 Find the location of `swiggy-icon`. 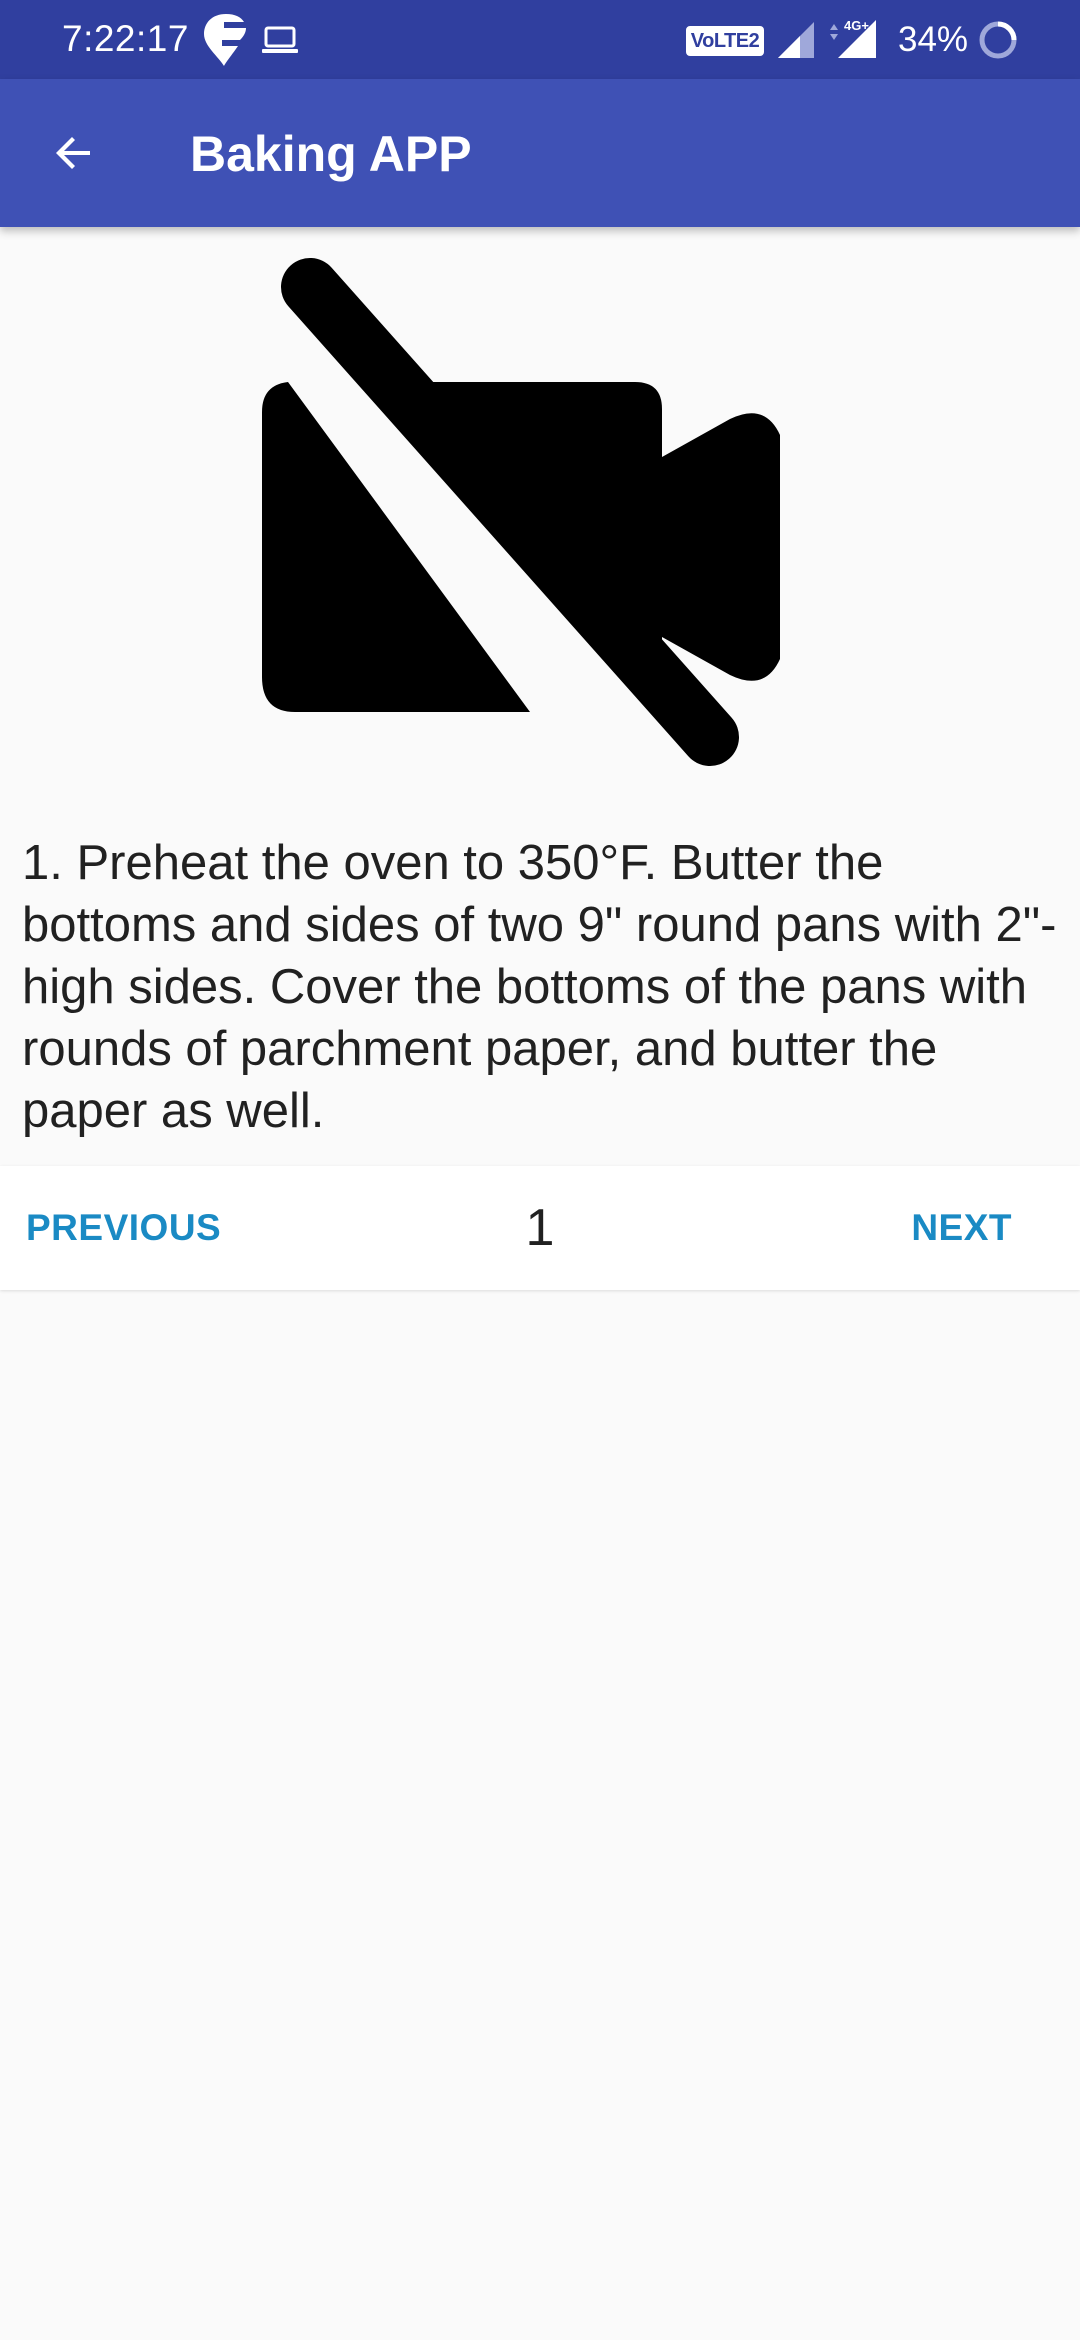

swiggy-icon is located at coordinates (225, 40).